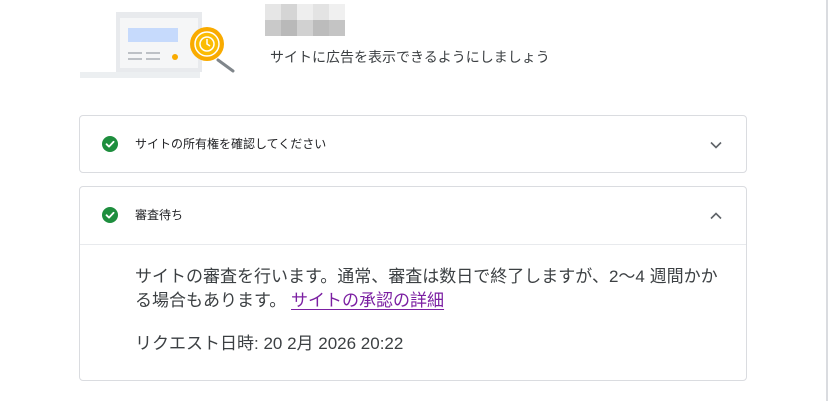  What do you see at coordinates (367, 300) in the screenshot?
I see `approval-details-link: サイトの承認の詳細` at bounding box center [367, 300].